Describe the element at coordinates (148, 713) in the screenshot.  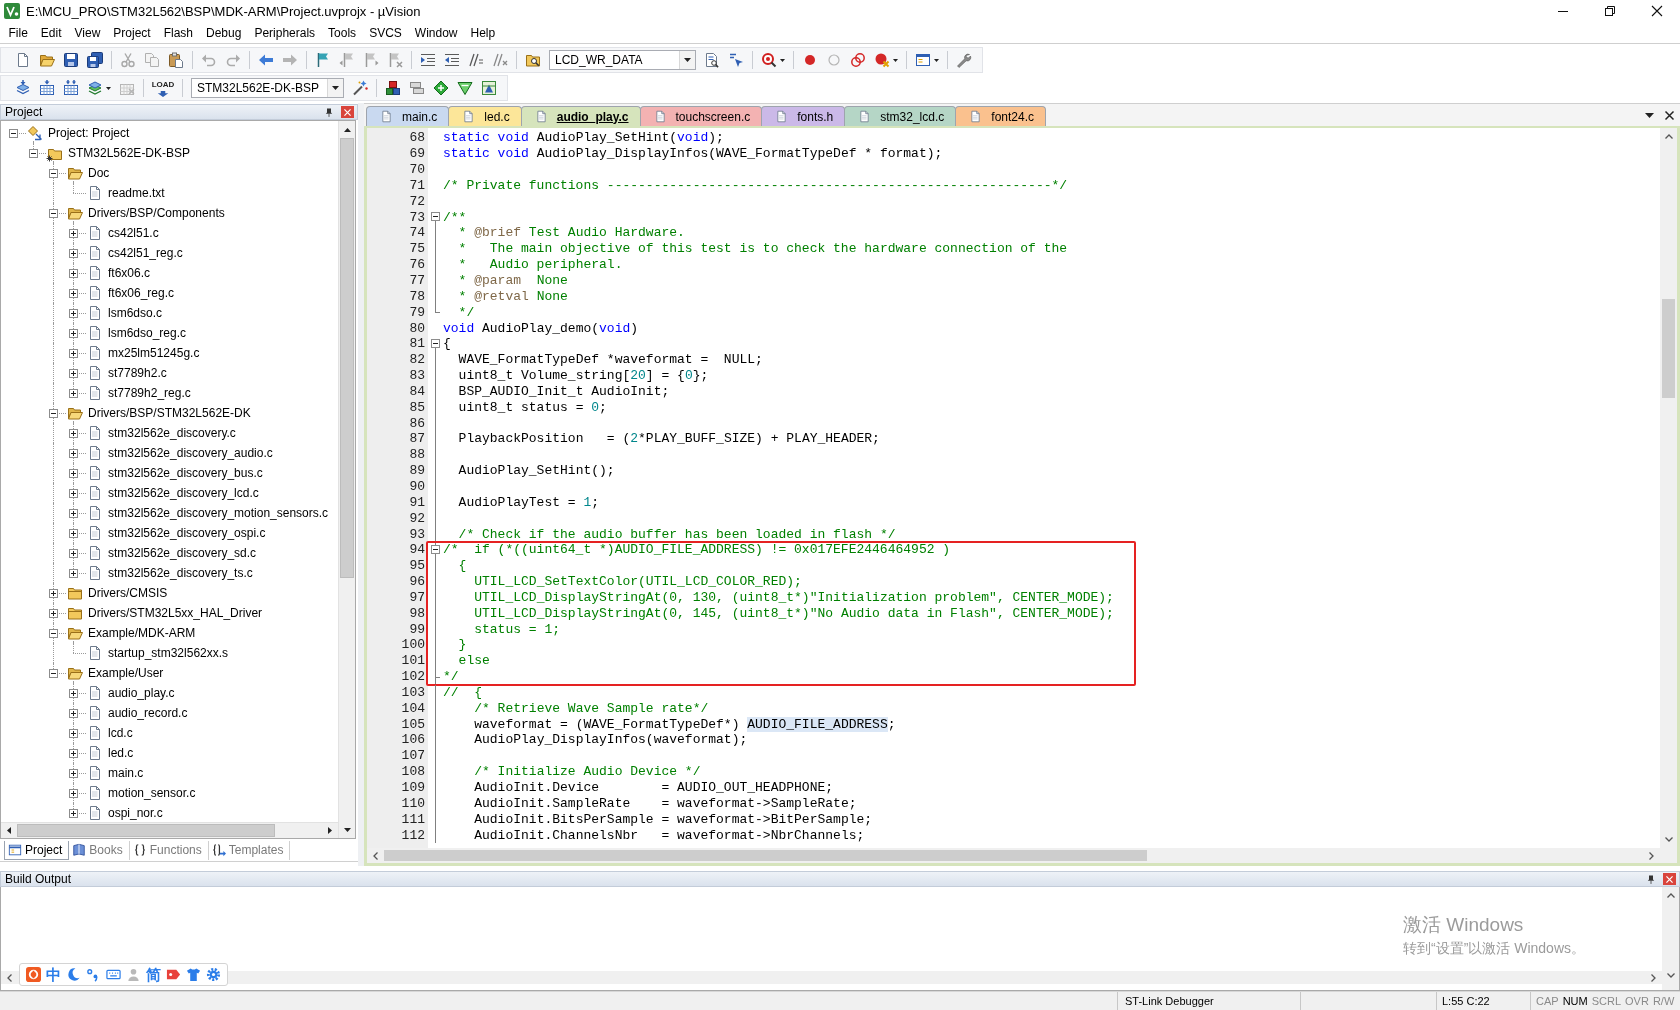
I see `tree-item: audio_record.c` at that location.